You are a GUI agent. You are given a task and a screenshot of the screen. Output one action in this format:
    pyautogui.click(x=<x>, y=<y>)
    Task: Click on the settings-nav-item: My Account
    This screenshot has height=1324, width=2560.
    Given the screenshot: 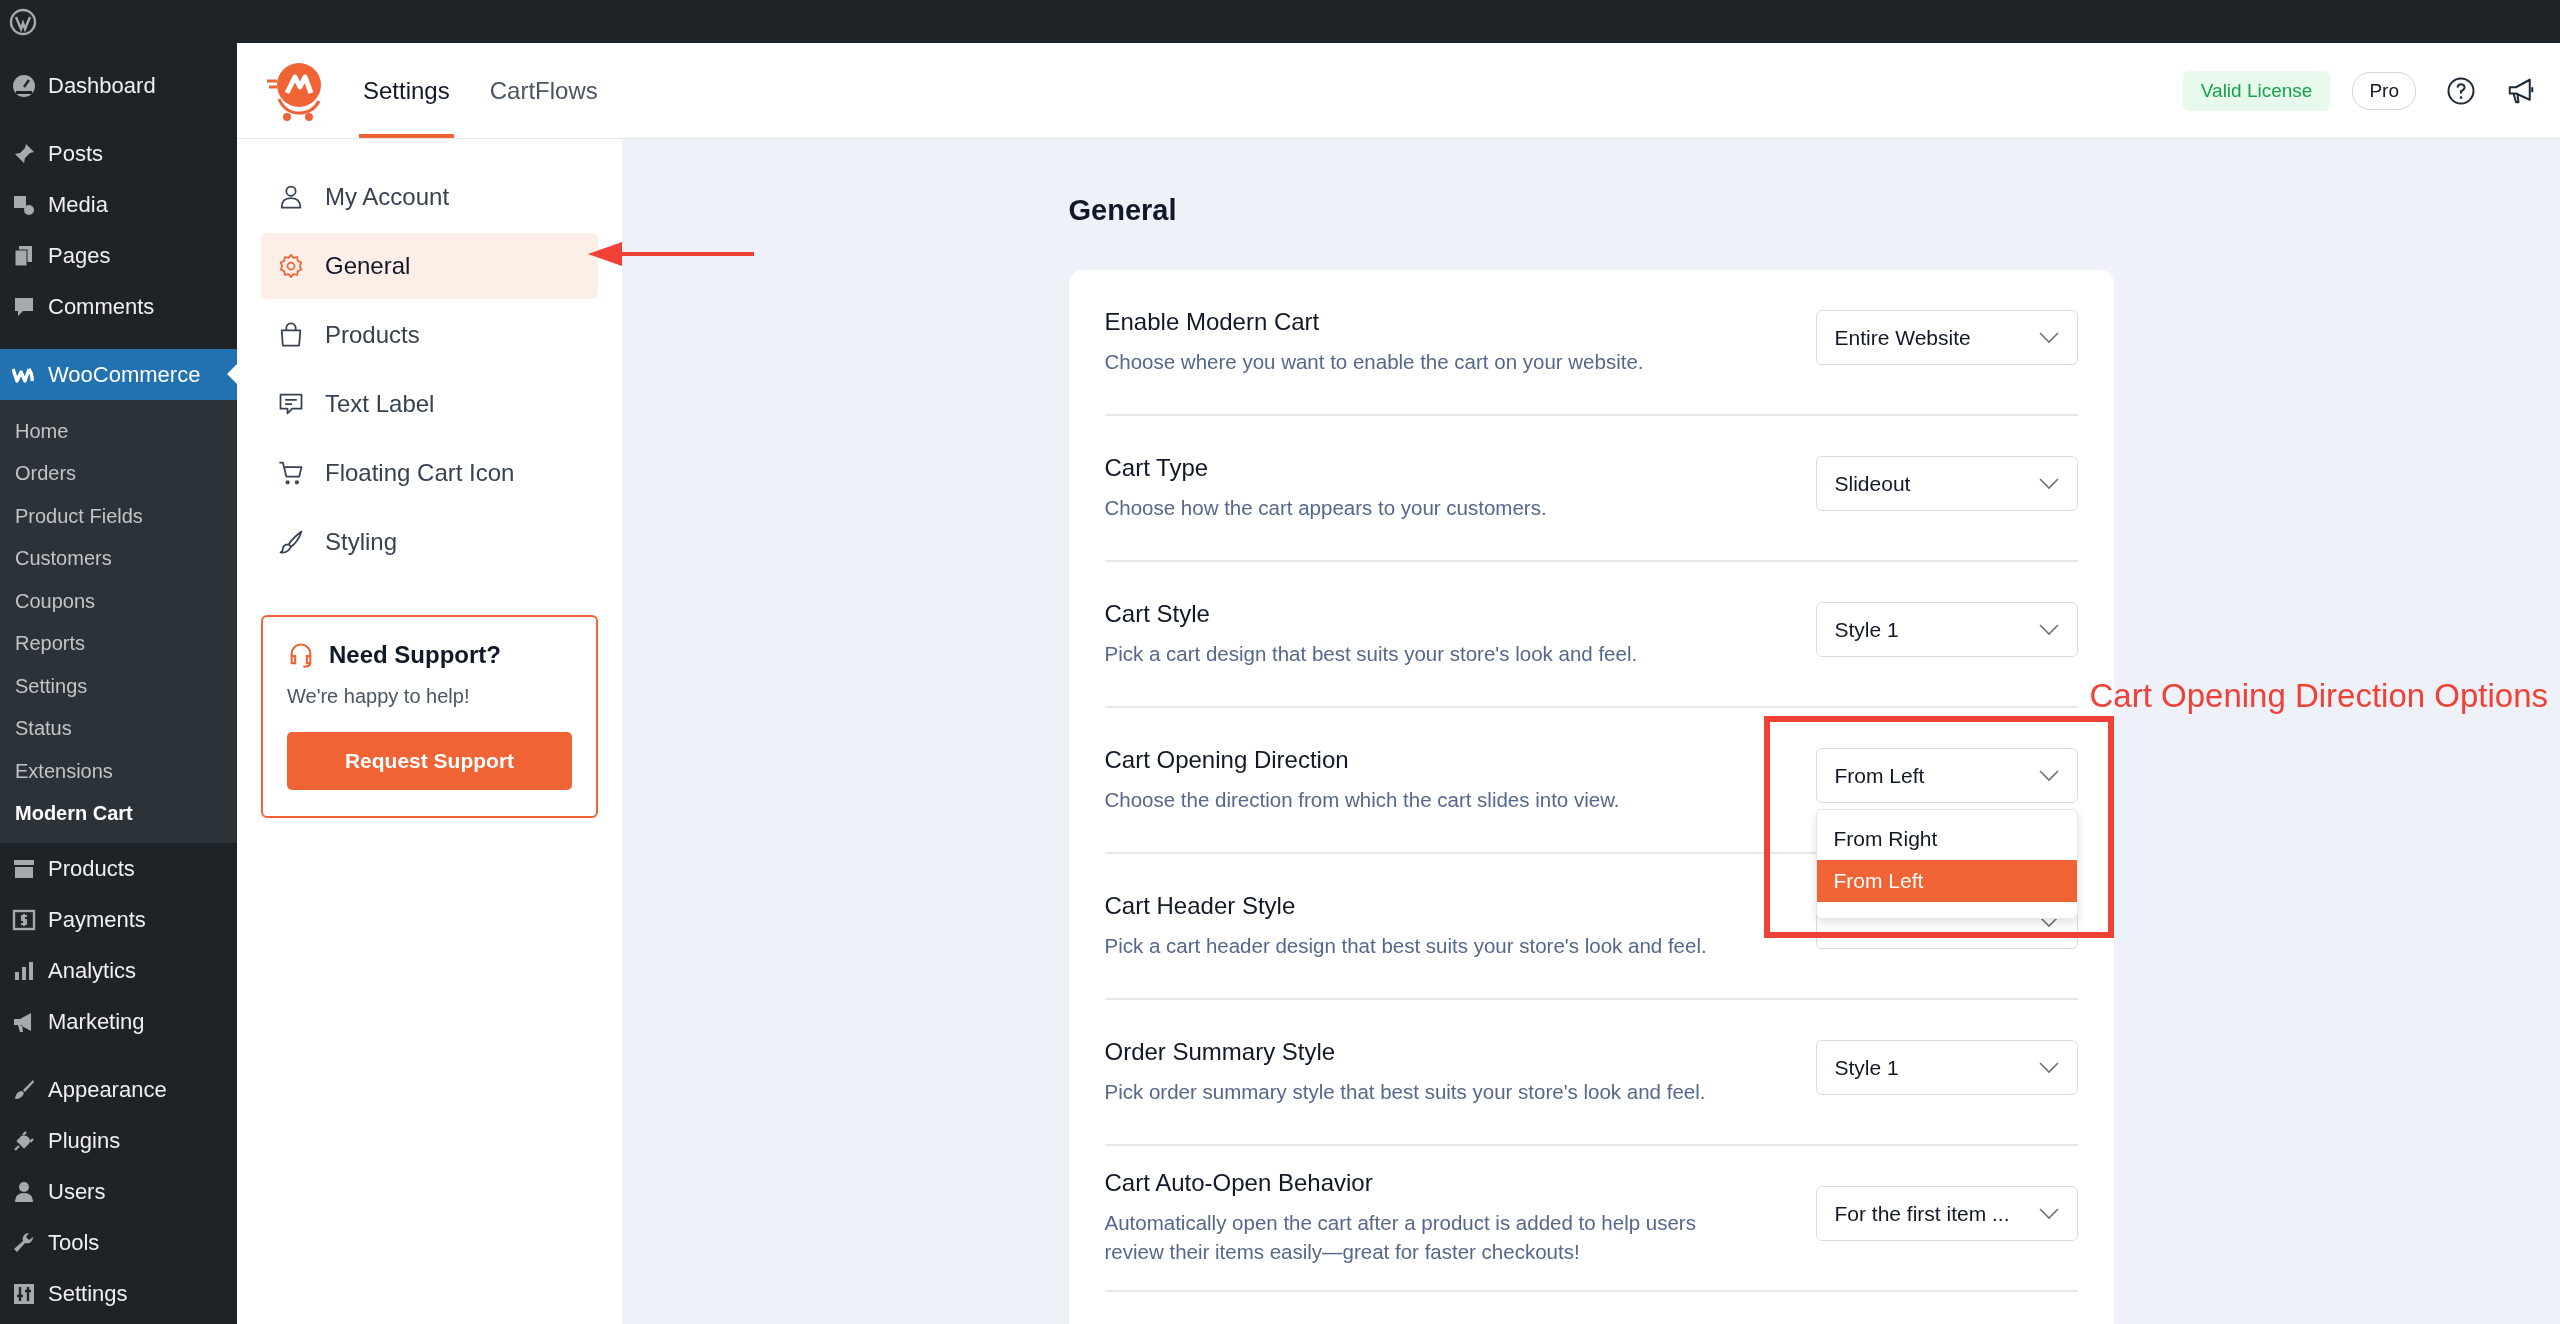 What is the action you would take?
    pyautogui.click(x=429, y=197)
    